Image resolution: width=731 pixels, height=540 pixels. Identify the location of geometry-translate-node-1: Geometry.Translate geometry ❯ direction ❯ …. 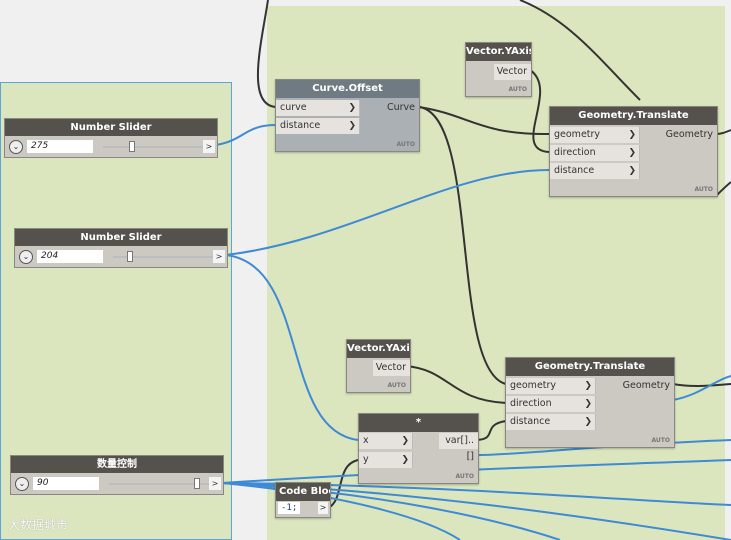
(633, 151).